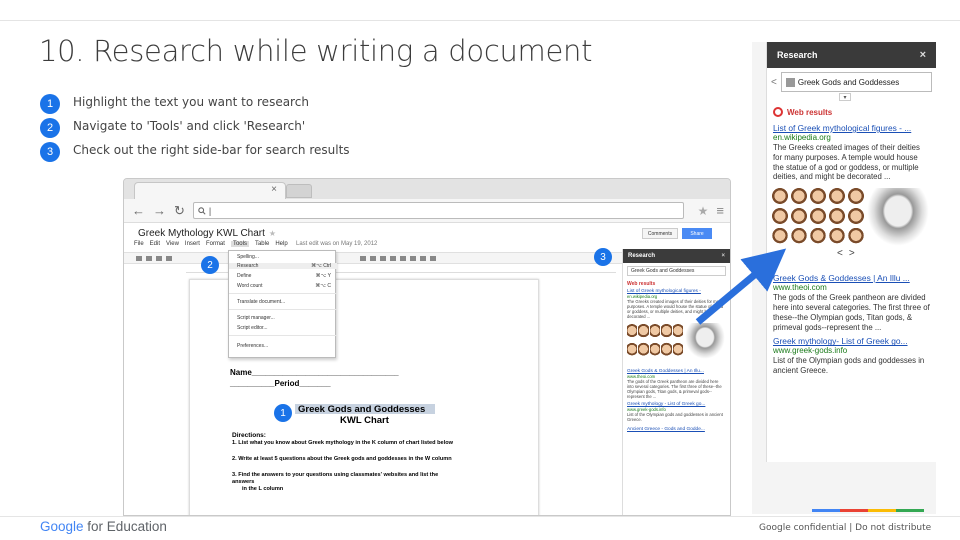 The height and width of the screenshot is (540, 960). What do you see at coordinates (210, 190) in the screenshot?
I see `browser-tab: ×` at bounding box center [210, 190].